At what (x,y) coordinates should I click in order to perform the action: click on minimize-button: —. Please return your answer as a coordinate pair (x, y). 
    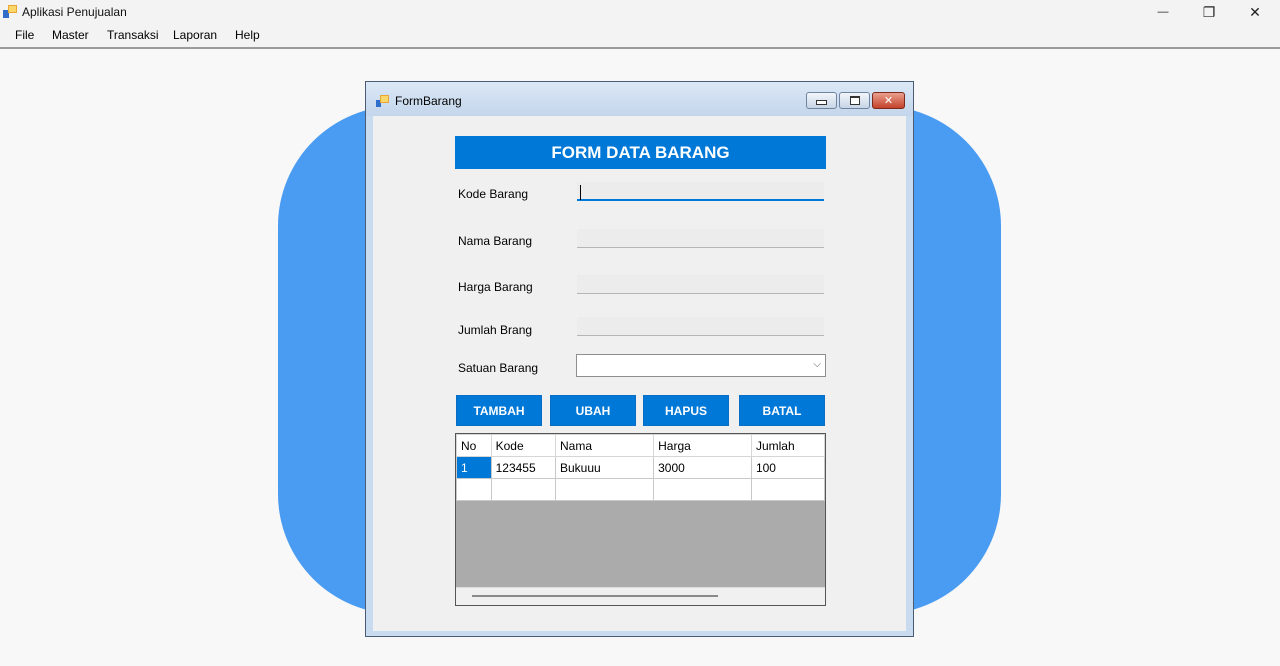
    Looking at the image, I should click on (1163, 12).